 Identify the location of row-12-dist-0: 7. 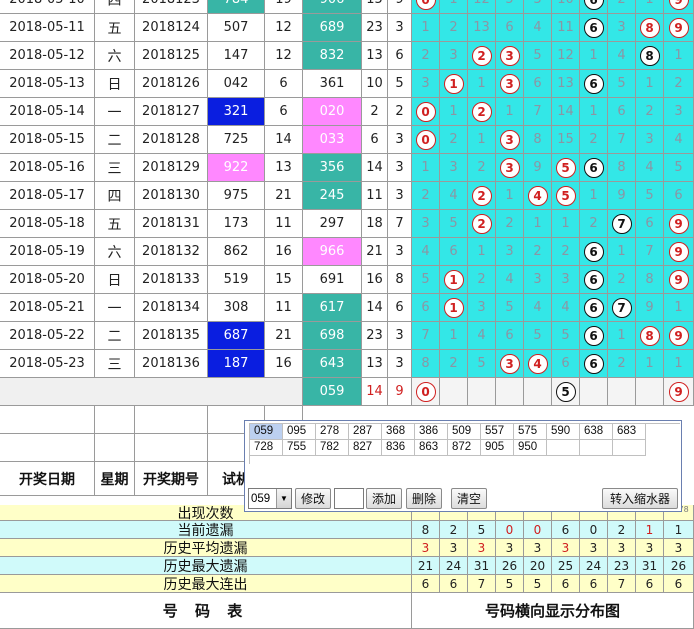
(426, 336).